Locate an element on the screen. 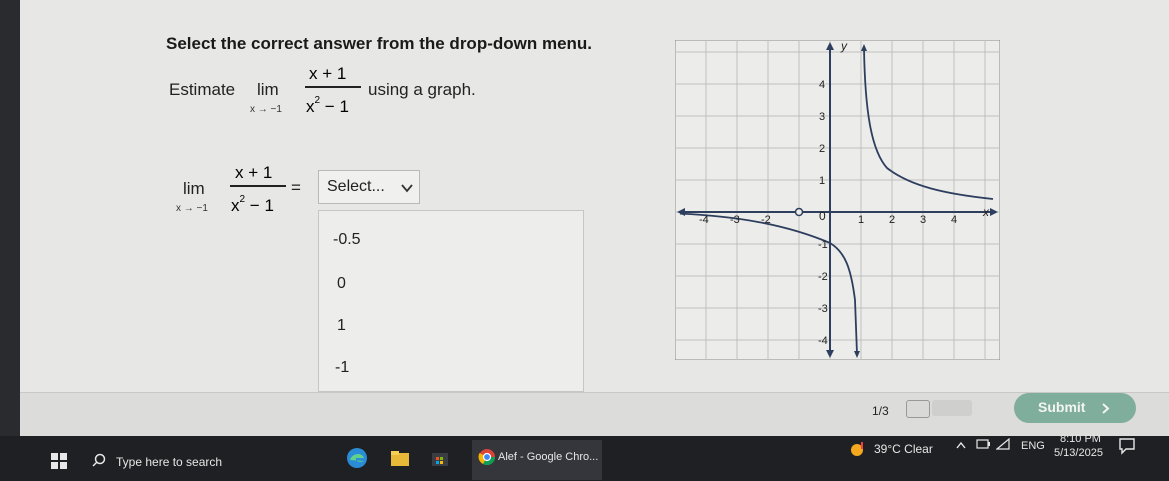 The height and width of the screenshot is (481, 1169). windows-start-icon is located at coordinates (59, 461).